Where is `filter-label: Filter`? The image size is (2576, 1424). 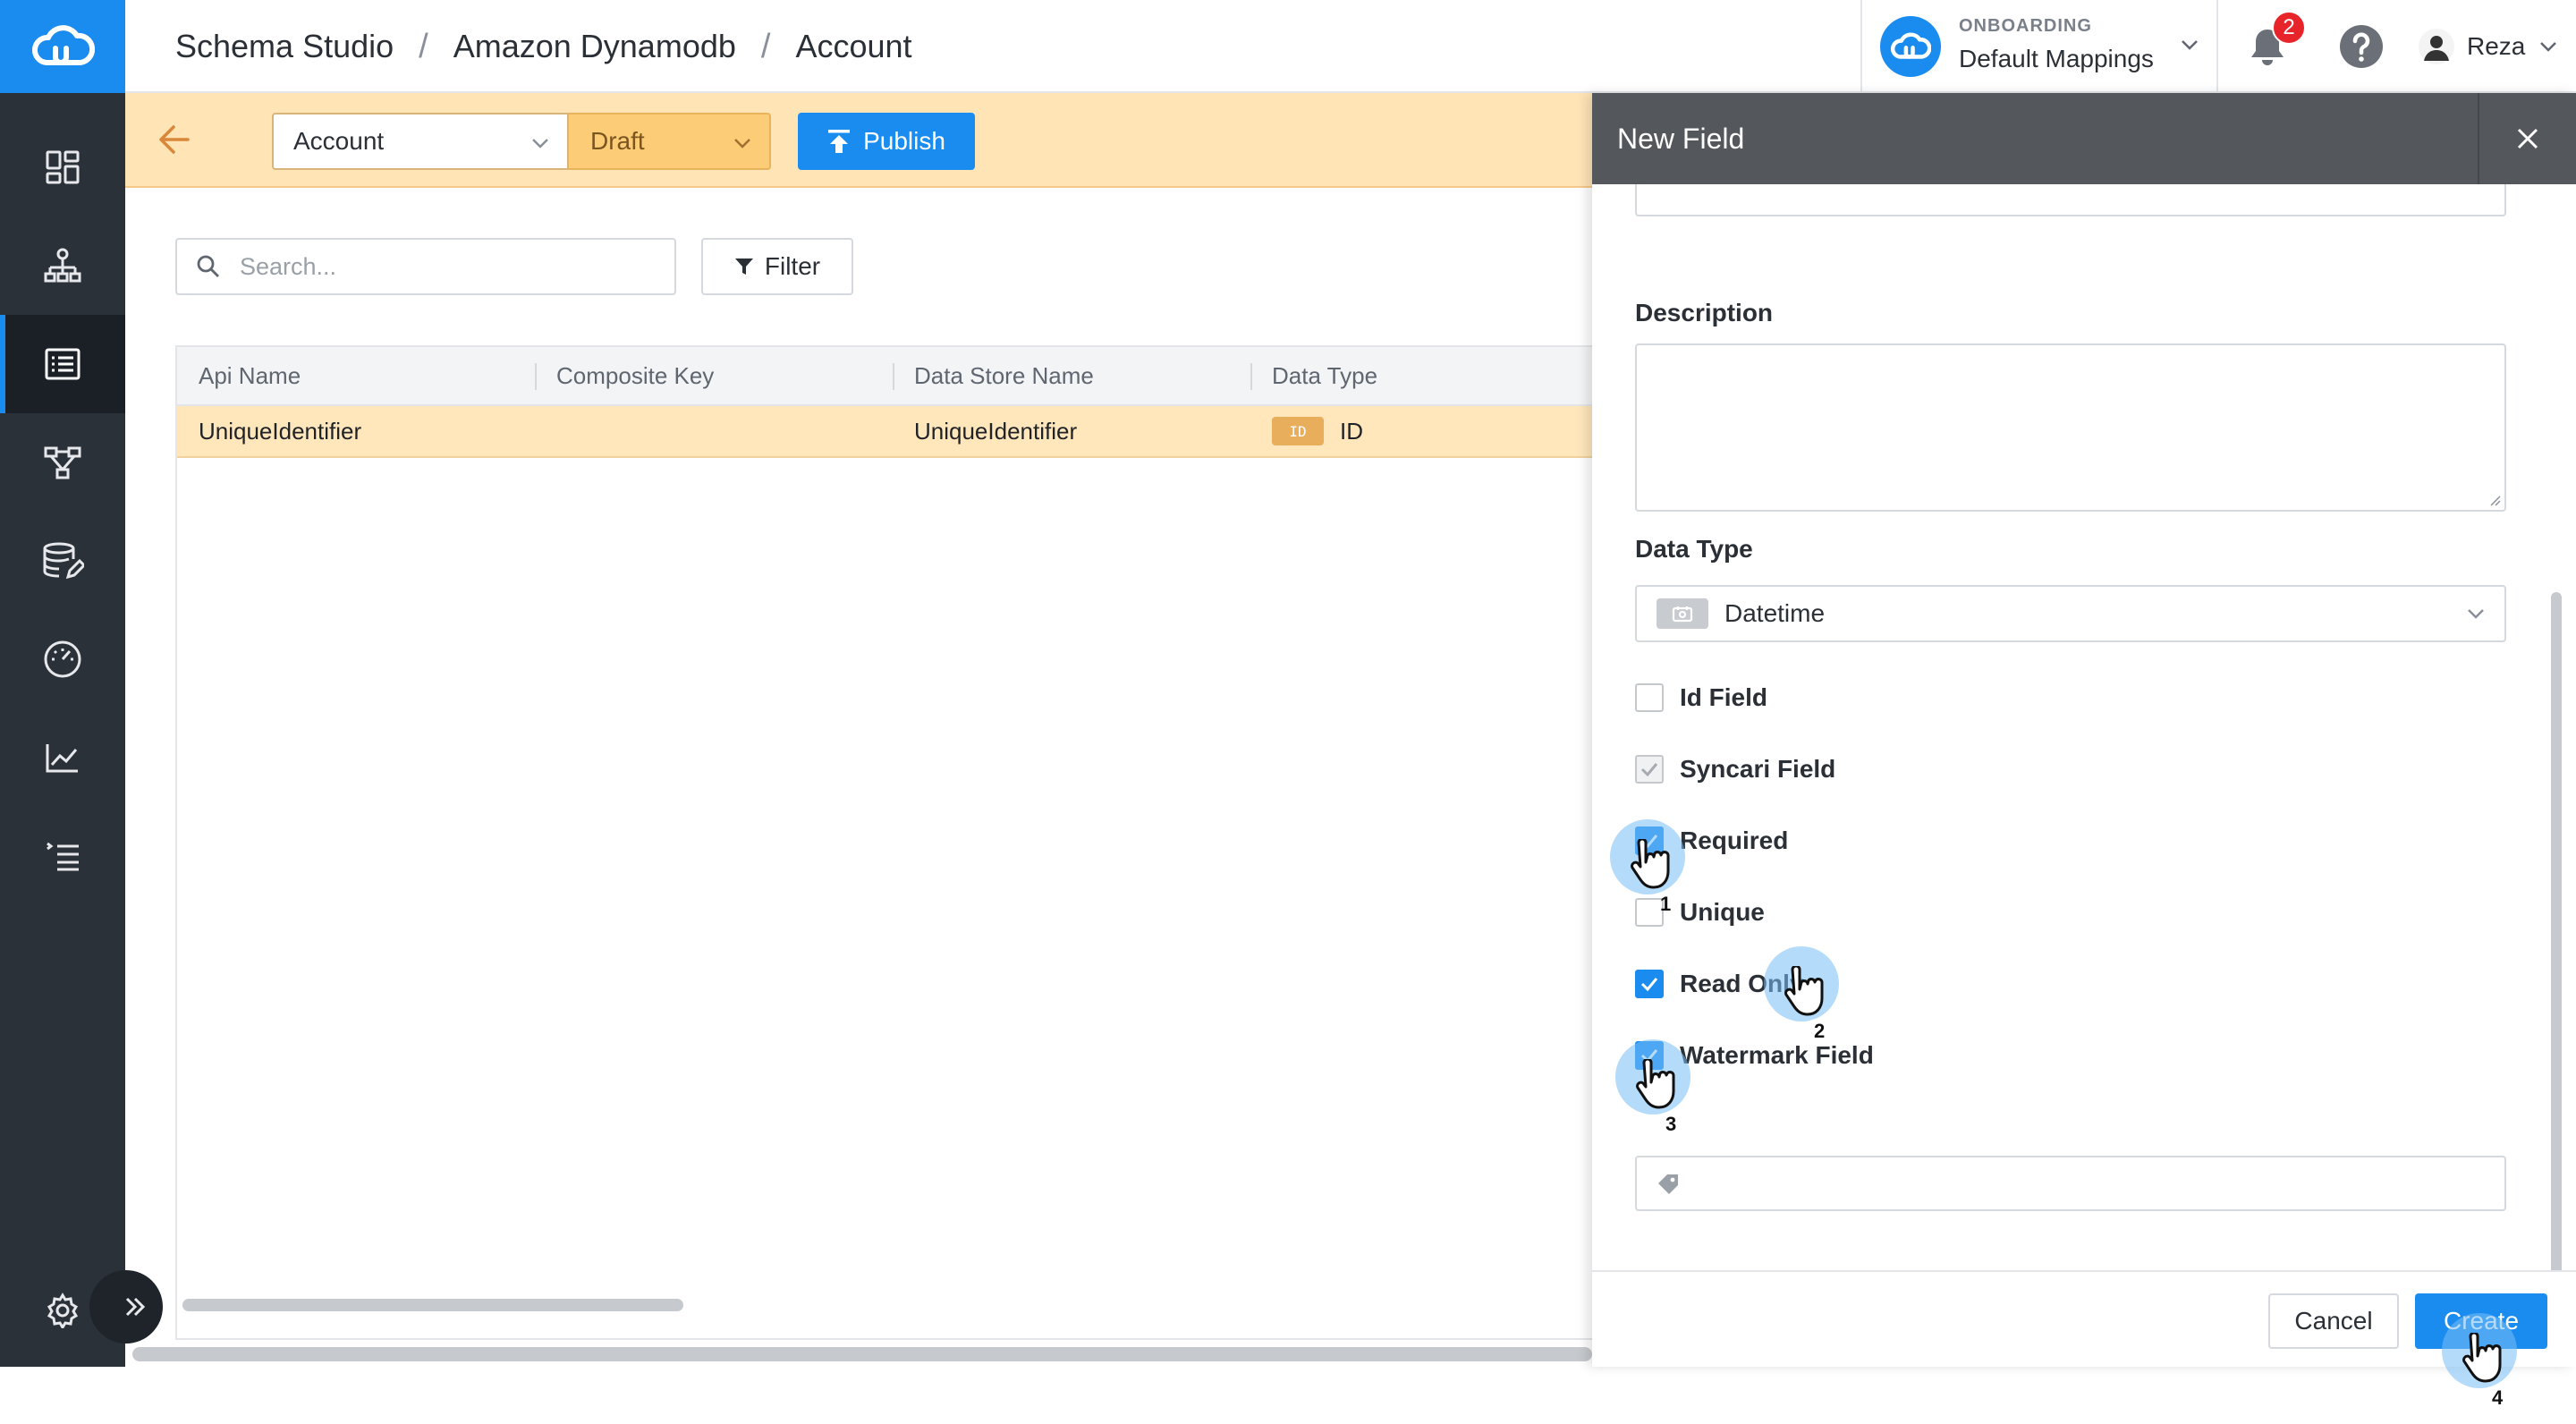 filter-label: Filter is located at coordinates (792, 266).